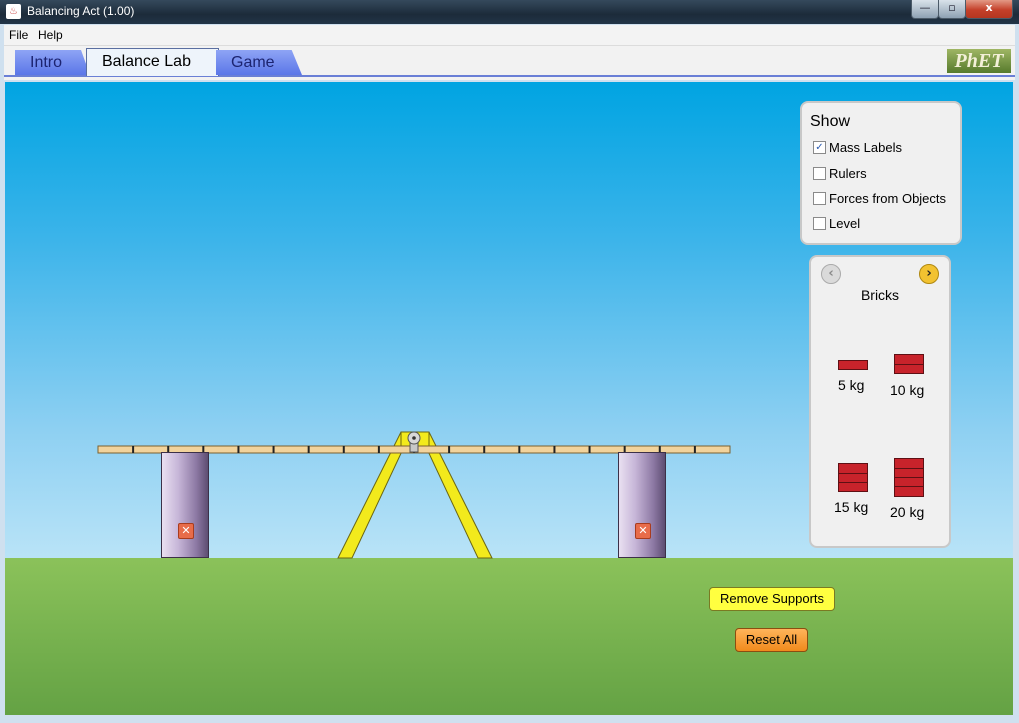  I want to click on tab-intro: Intro, so click(52, 62).